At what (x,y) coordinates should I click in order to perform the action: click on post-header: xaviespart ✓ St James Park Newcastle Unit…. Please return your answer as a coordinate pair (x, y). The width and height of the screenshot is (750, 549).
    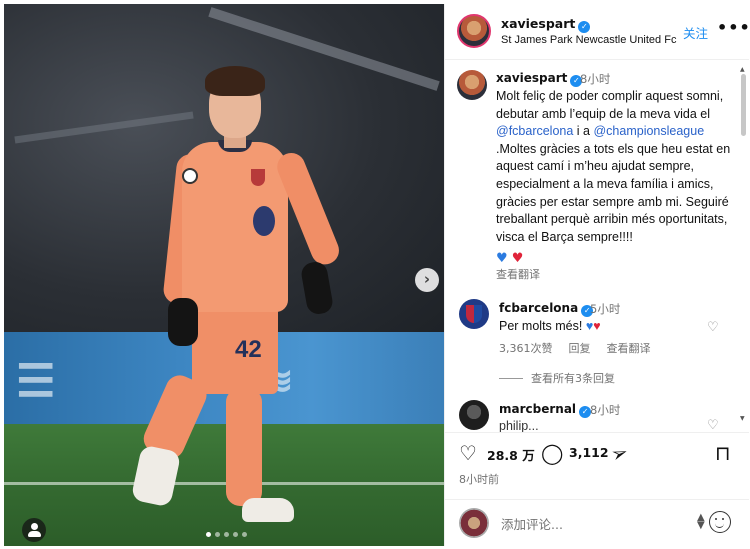
    Looking at the image, I should click on (597, 32).